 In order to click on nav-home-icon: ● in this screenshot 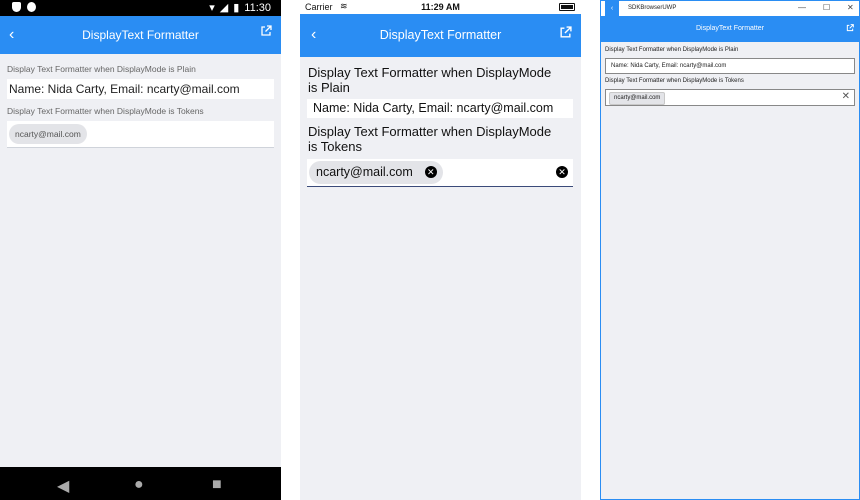, I will do `click(139, 485)`.